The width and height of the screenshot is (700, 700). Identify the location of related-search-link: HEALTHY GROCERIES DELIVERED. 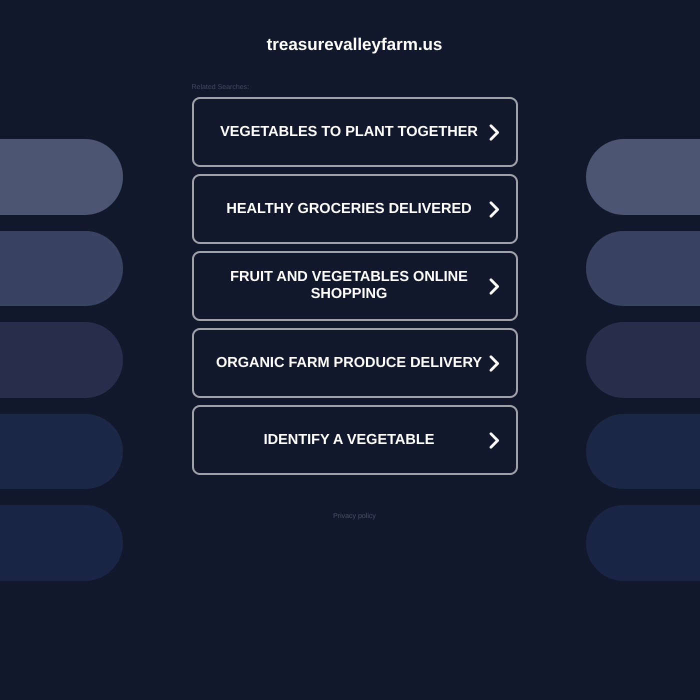
(355, 209).